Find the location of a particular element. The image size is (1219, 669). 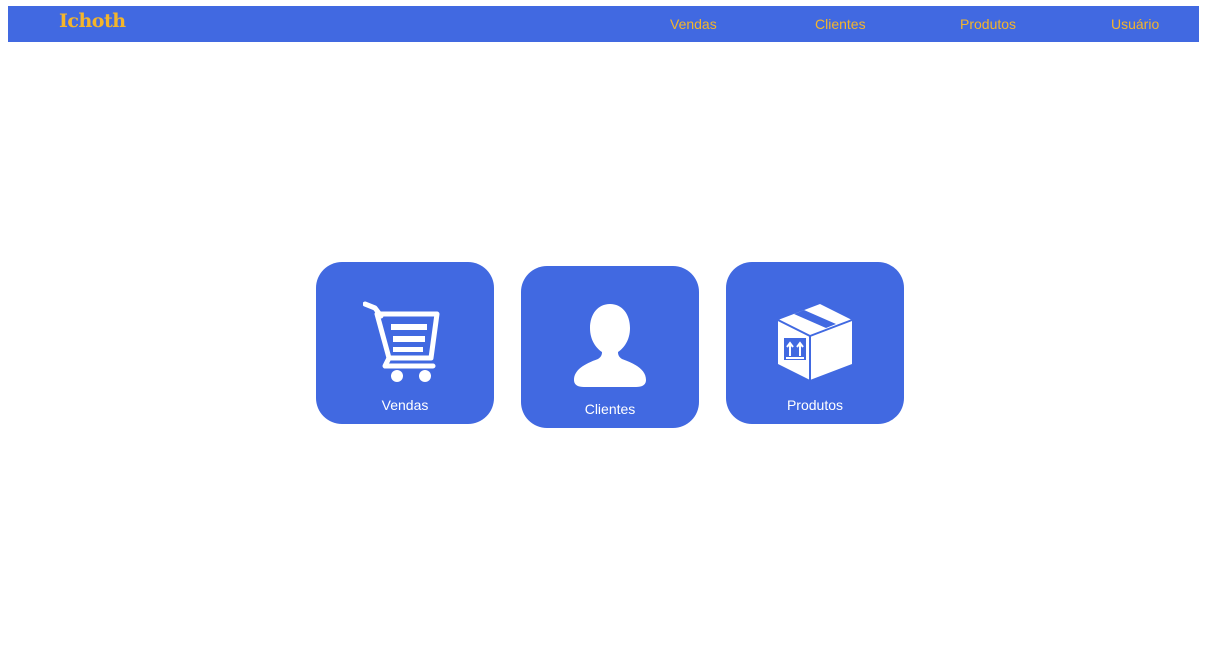

vendas-card-label: Vendas is located at coordinates (405, 405).